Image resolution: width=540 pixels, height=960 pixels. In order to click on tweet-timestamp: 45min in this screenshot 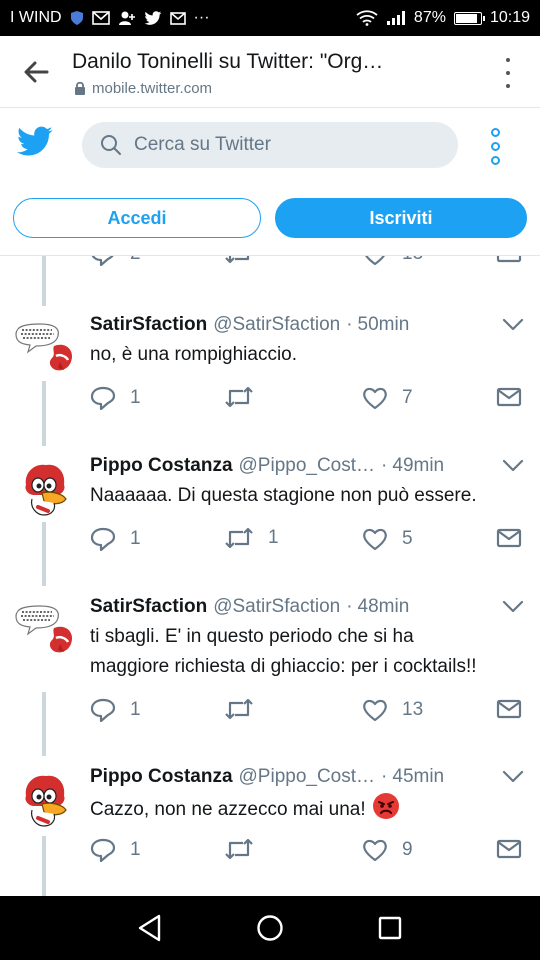, I will do `click(418, 777)`.